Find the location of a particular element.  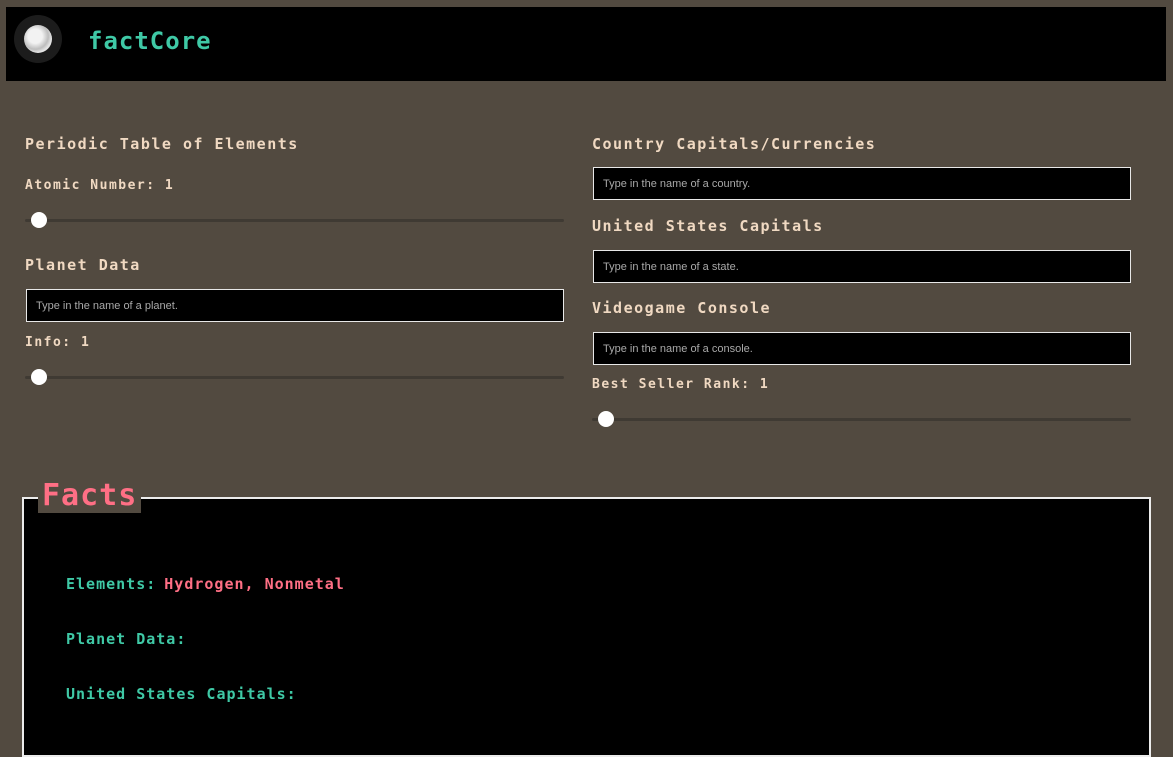

app-header: factCore is located at coordinates (586, 44).